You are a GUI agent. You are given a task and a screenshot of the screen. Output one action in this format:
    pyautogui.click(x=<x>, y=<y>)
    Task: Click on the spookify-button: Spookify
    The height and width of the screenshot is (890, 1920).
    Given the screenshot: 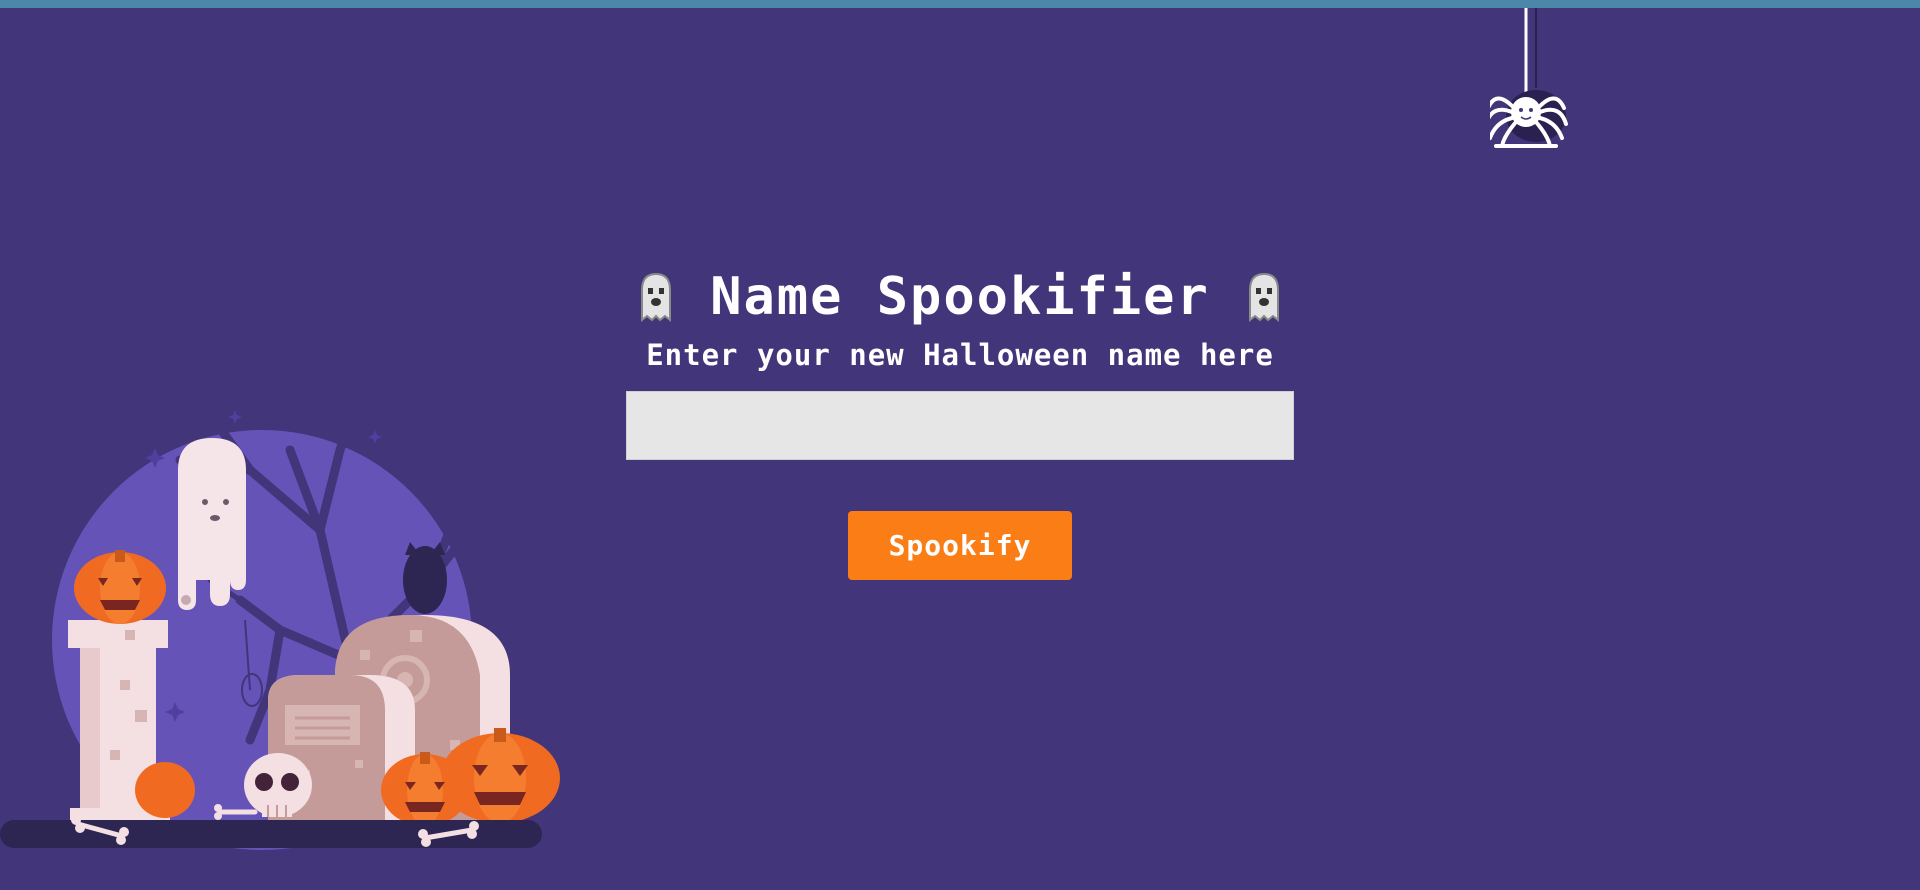 What is the action you would take?
    pyautogui.click(x=960, y=545)
    